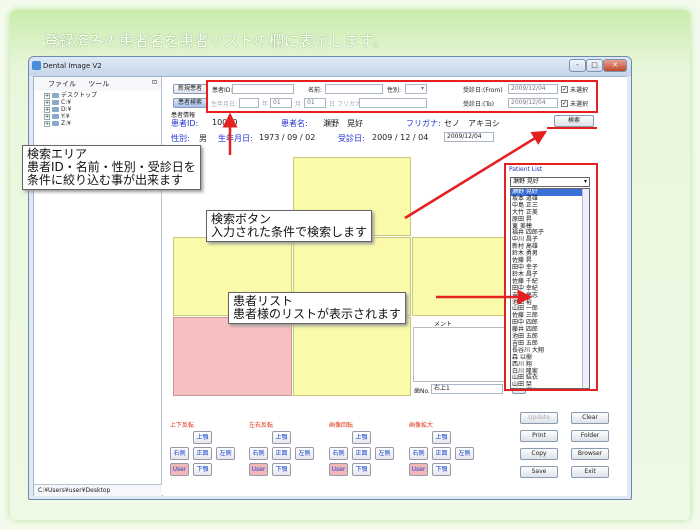 This screenshot has width=700, height=530. Describe the element at coordinates (539, 436) in the screenshot. I see `print-button: Print` at that location.